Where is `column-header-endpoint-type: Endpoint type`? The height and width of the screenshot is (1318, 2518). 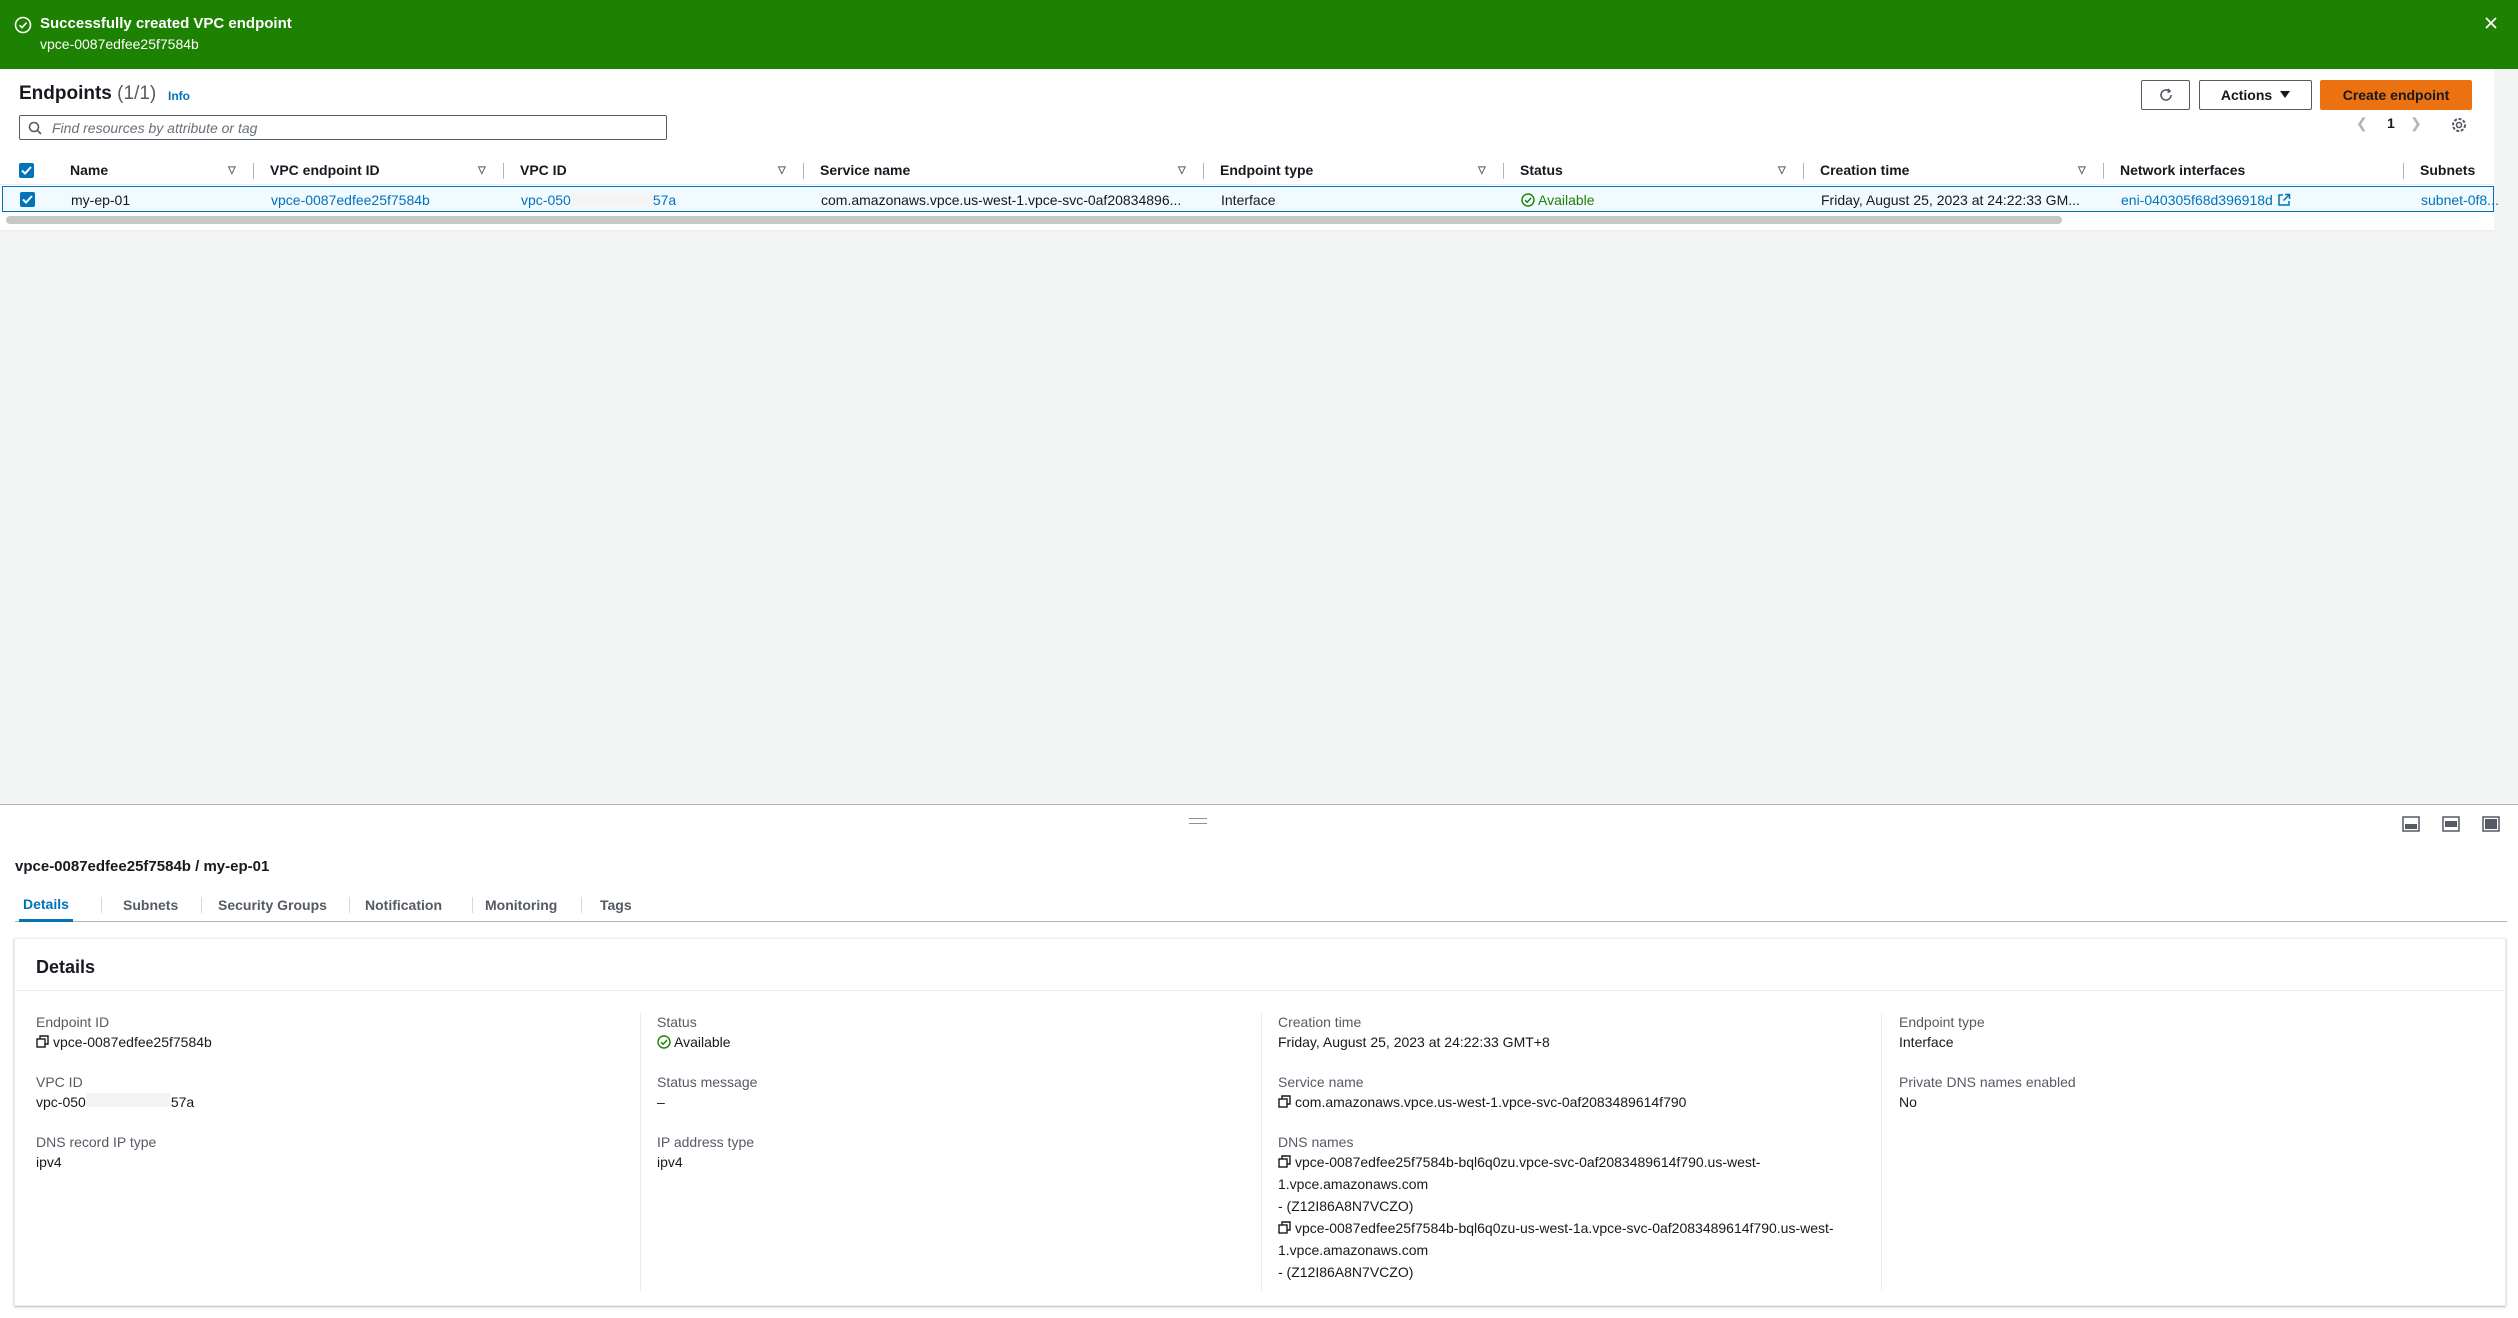 column-header-endpoint-type: Endpoint type is located at coordinates (1266, 170).